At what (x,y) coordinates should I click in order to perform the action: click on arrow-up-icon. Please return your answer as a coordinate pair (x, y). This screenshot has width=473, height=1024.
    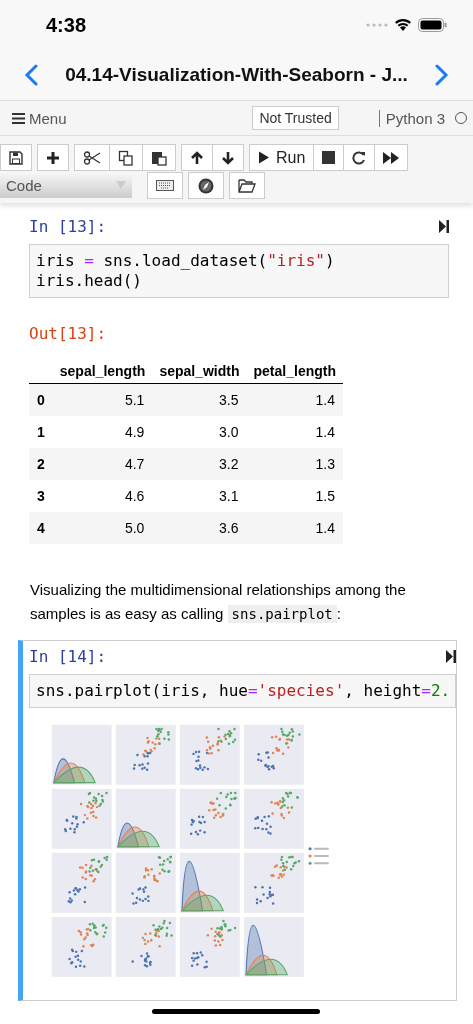
    Looking at the image, I should click on (197, 157).